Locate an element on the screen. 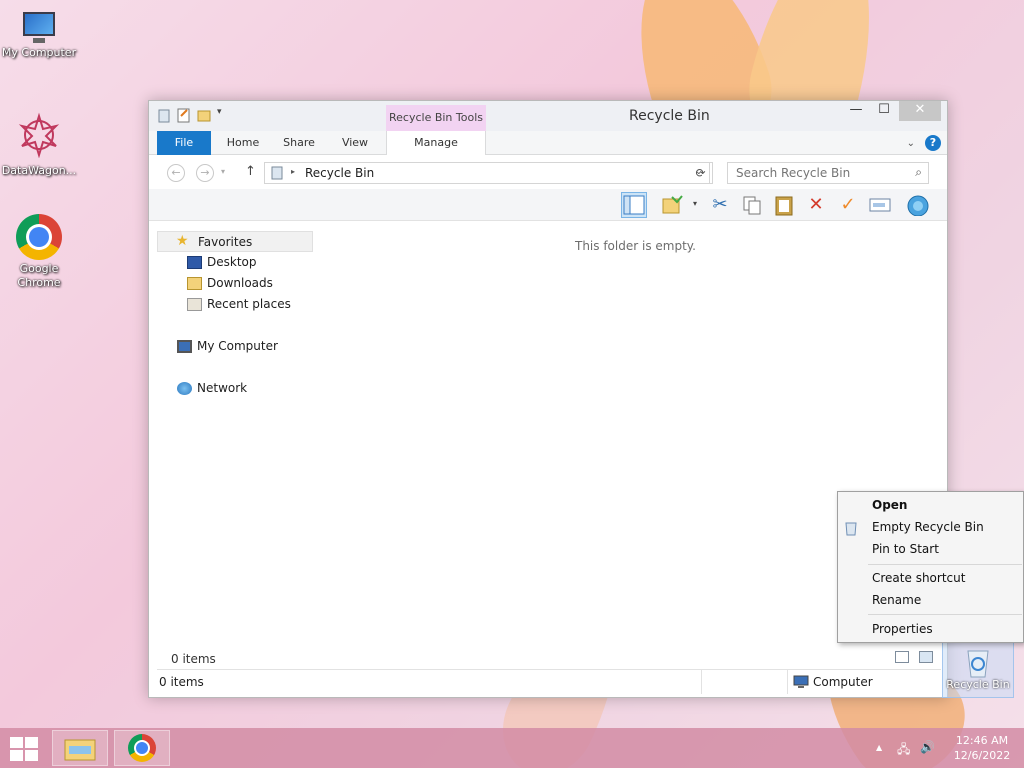 Image resolution: width=1024 pixels, height=768 pixels. paste-icon is located at coordinates (784, 205).